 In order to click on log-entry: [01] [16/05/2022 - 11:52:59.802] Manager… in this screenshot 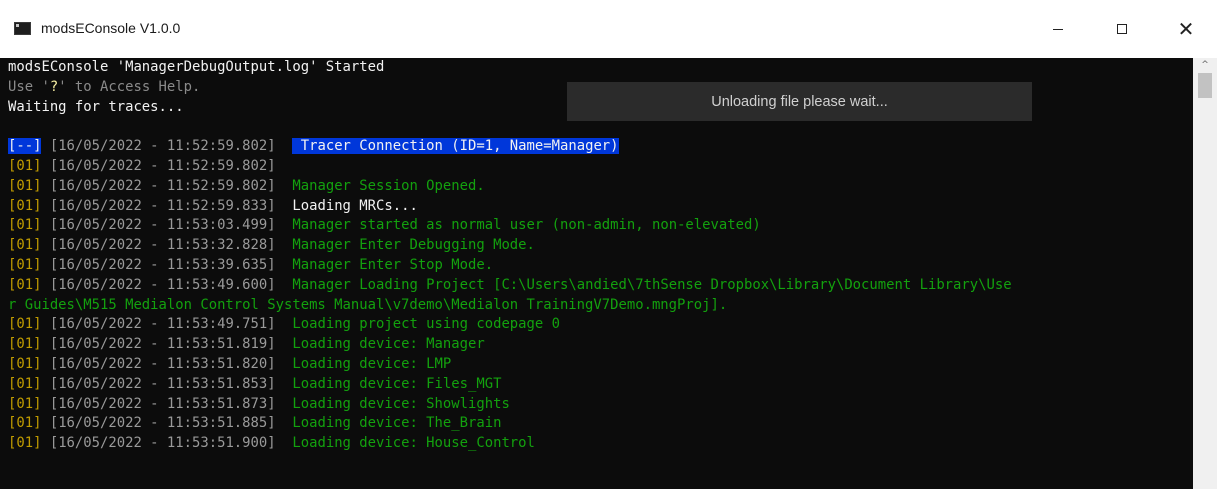, I will do `click(246, 186)`.